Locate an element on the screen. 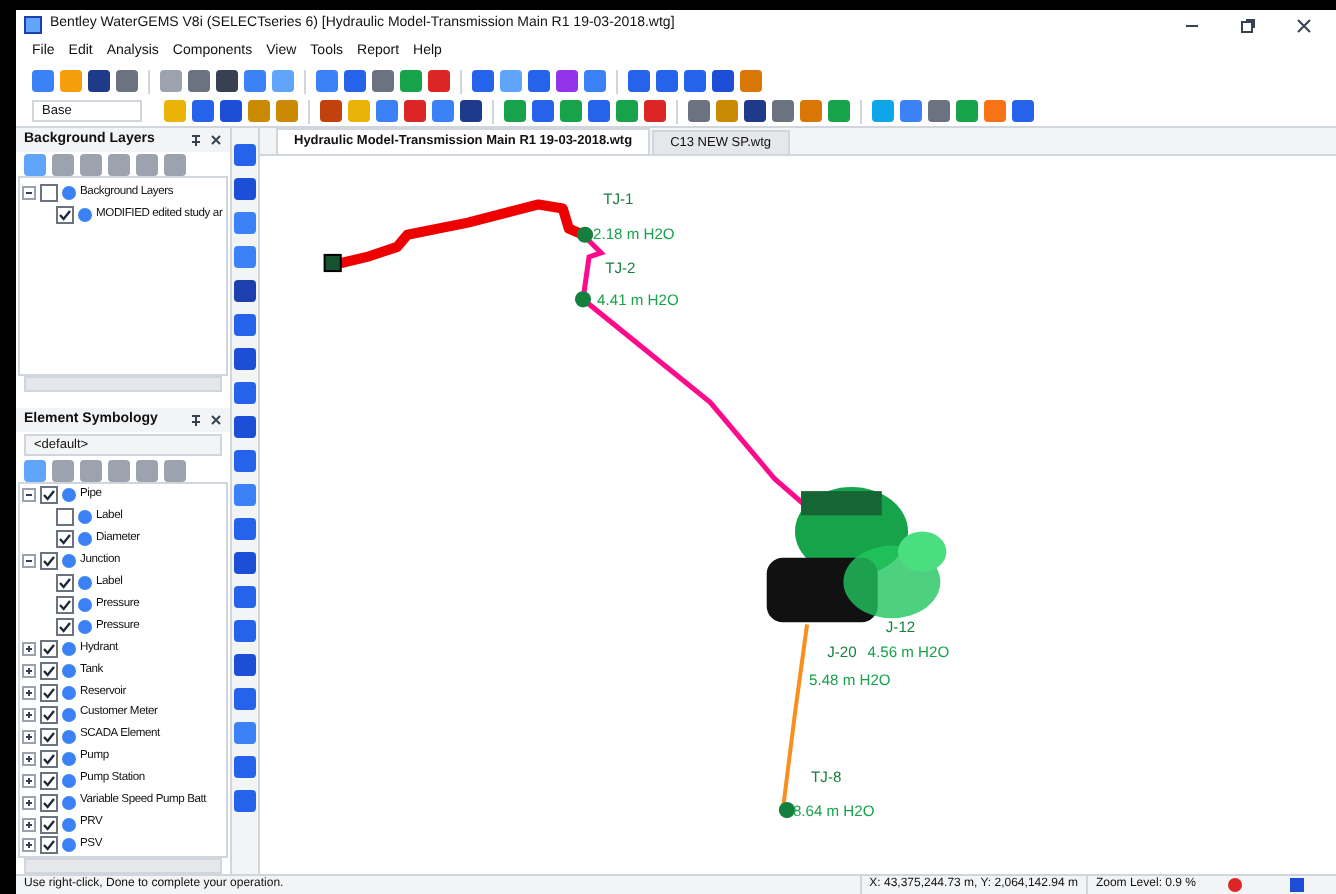 The width and height of the screenshot is (1336, 894). restore-icon is located at coordinates (1248, 25).